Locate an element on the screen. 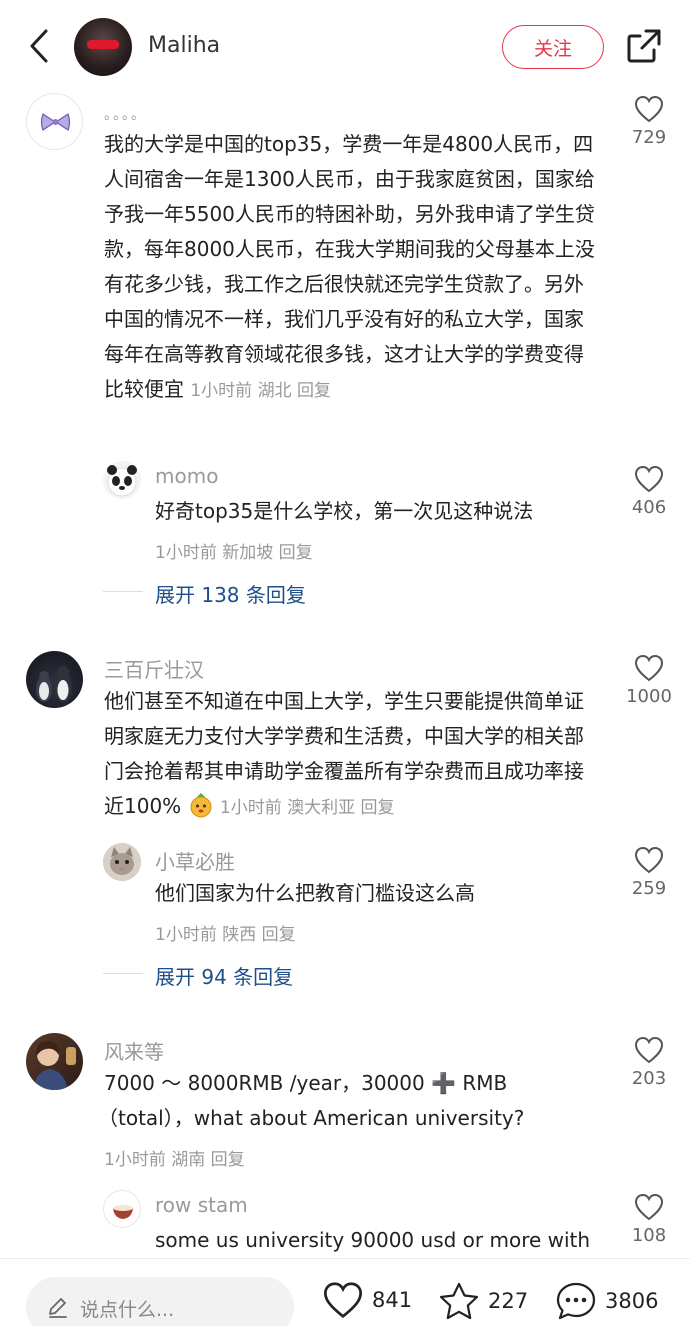  reply-meta: 1小时前 新加坡 回复 is located at coordinates (234, 550).